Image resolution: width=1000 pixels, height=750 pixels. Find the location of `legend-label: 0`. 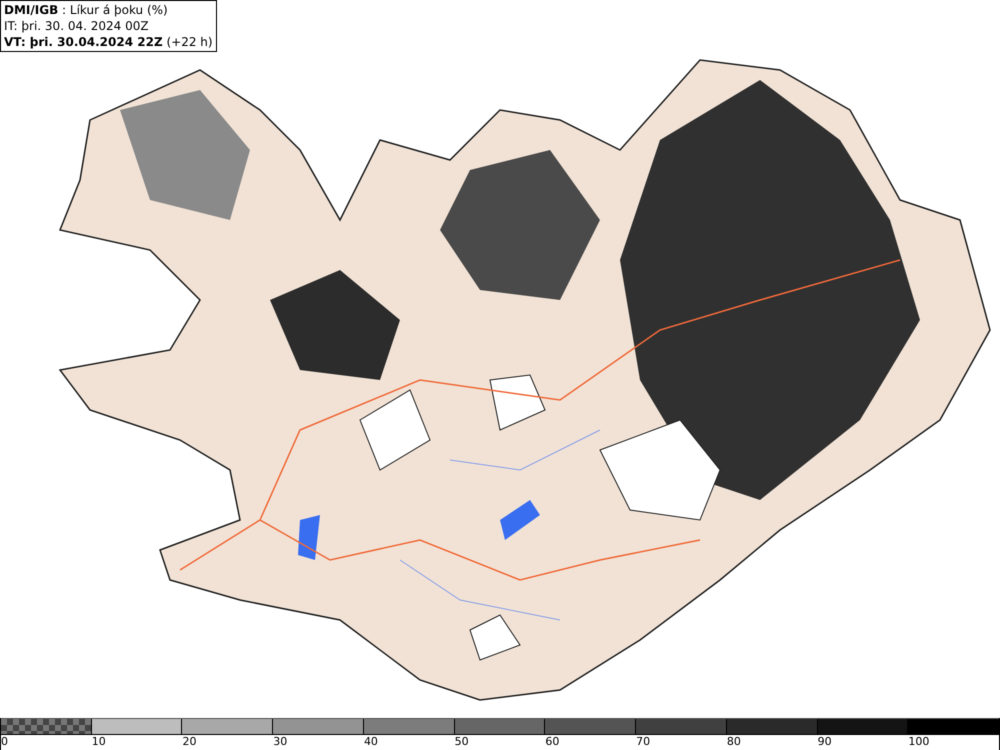

legend-label: 0 is located at coordinates (4, 741).